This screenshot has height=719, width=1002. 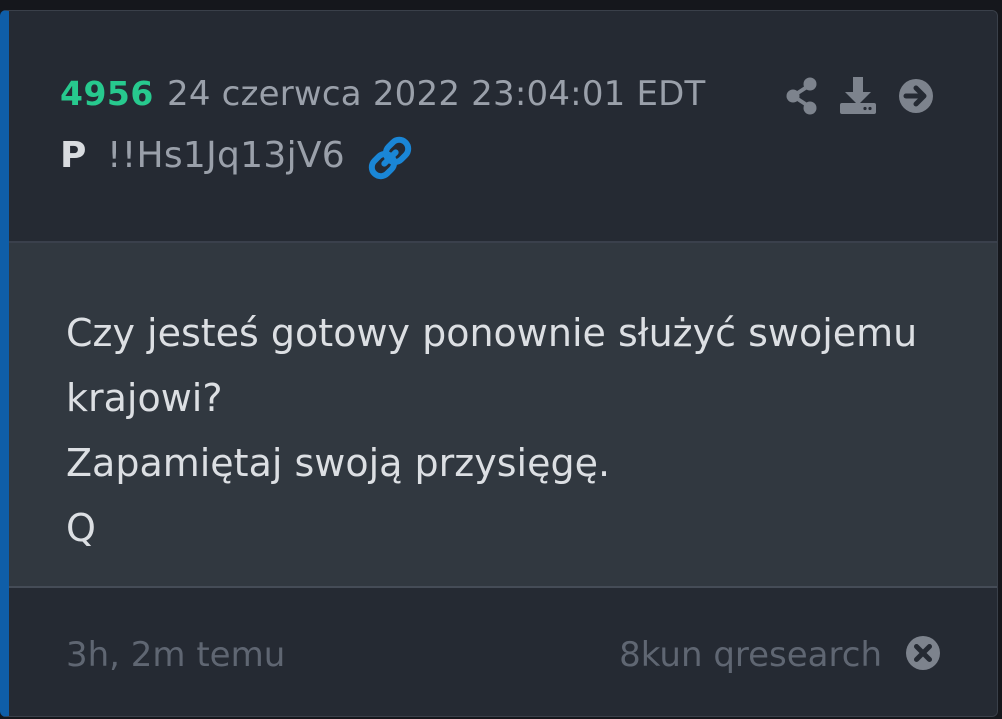 I want to click on close-circle-icon, so click(x=923, y=653).